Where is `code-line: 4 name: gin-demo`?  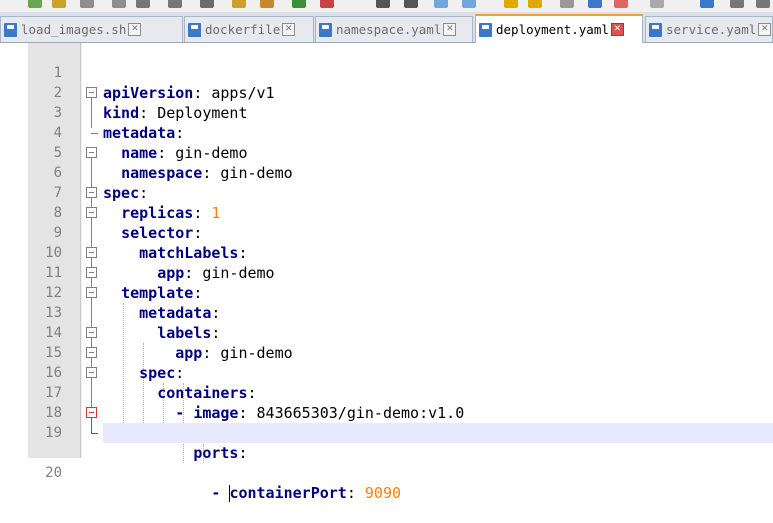
code-line: 4 name: gin-demo is located at coordinates (386, 132).